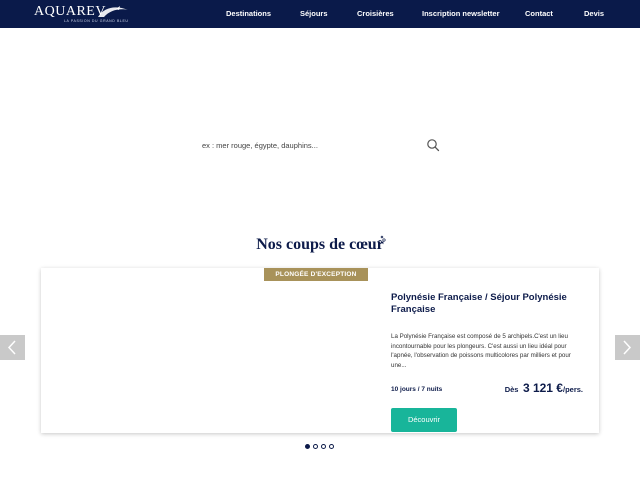 The image size is (640, 480). What do you see at coordinates (433, 145) in the screenshot?
I see `search-icon` at bounding box center [433, 145].